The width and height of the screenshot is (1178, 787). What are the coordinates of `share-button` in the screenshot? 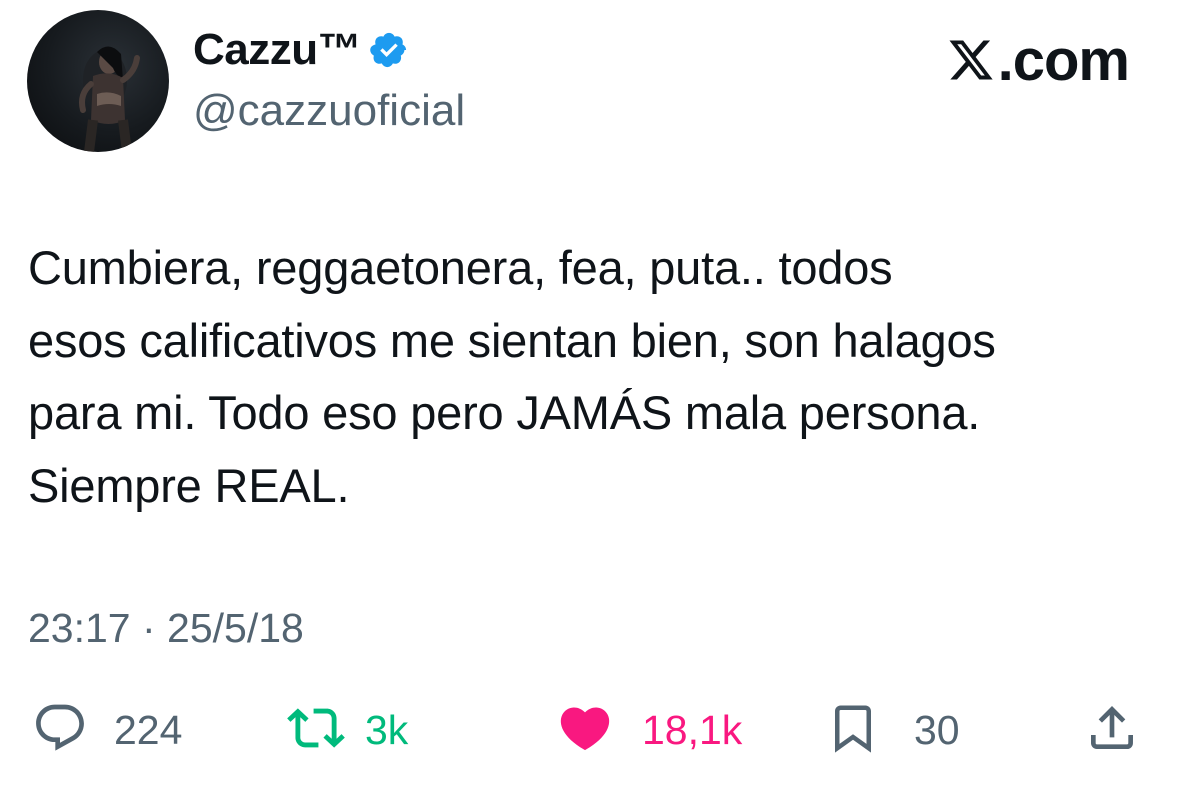 It's located at (1112, 730).